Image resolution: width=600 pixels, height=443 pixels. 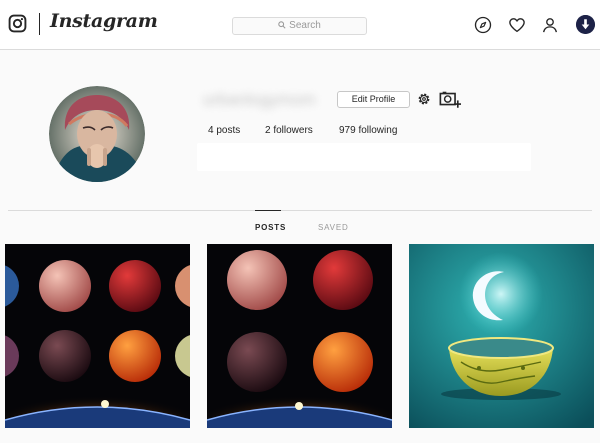 What do you see at coordinates (450, 99) in the screenshot?
I see `add-photo-icon` at bounding box center [450, 99].